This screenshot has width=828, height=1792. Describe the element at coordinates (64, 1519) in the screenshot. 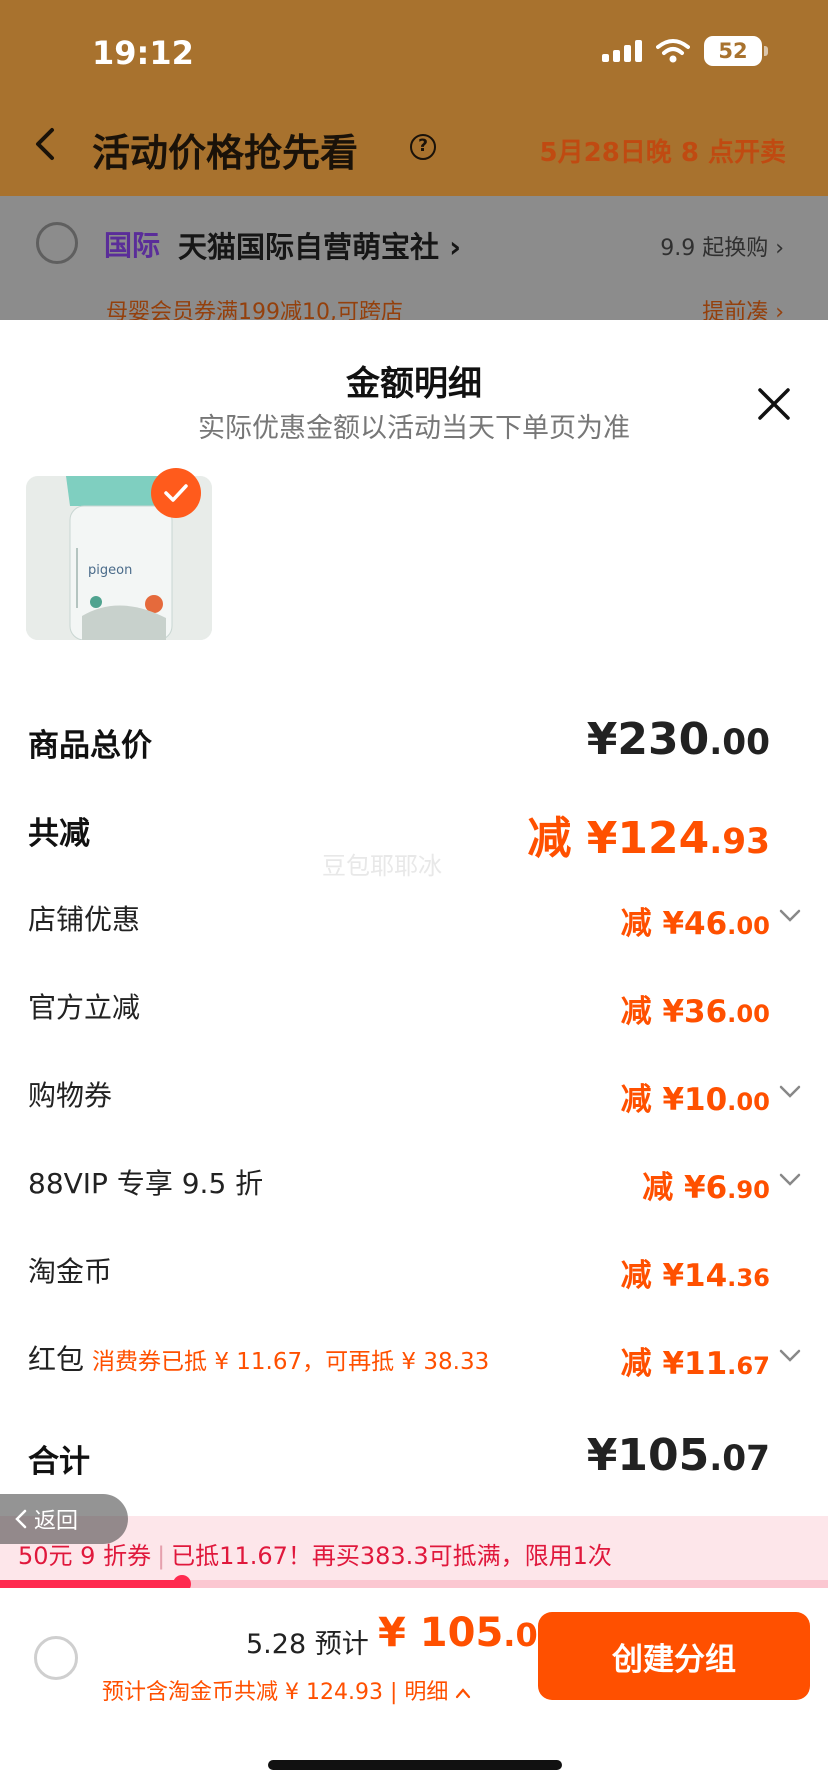

I see `floating-back-button: 返回` at that location.